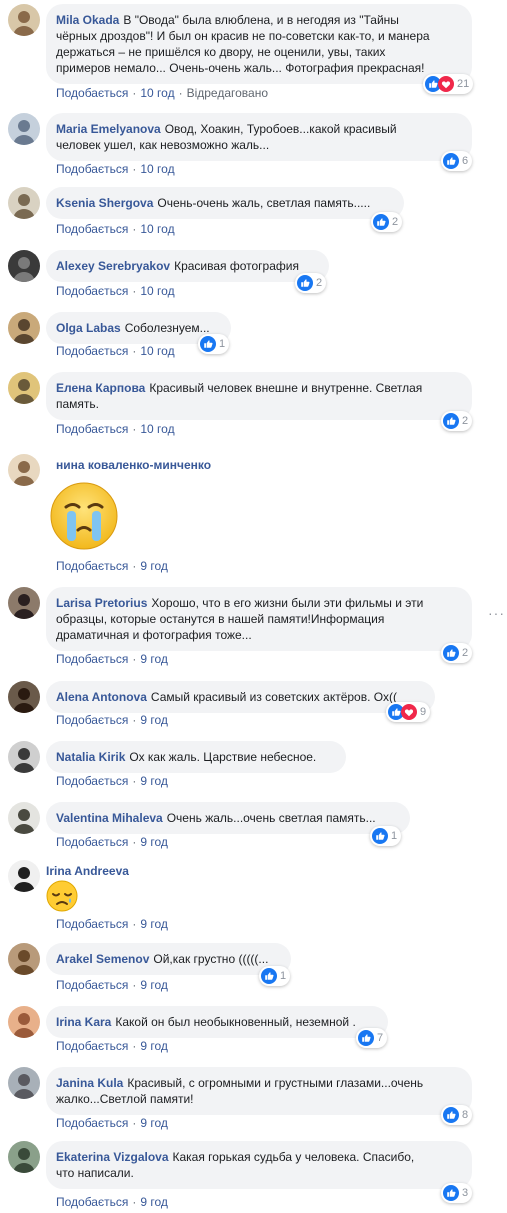 Image resolution: width=507 pixels, height=1213 pixels. I want to click on edited-label: Відредаговано, so click(227, 93).